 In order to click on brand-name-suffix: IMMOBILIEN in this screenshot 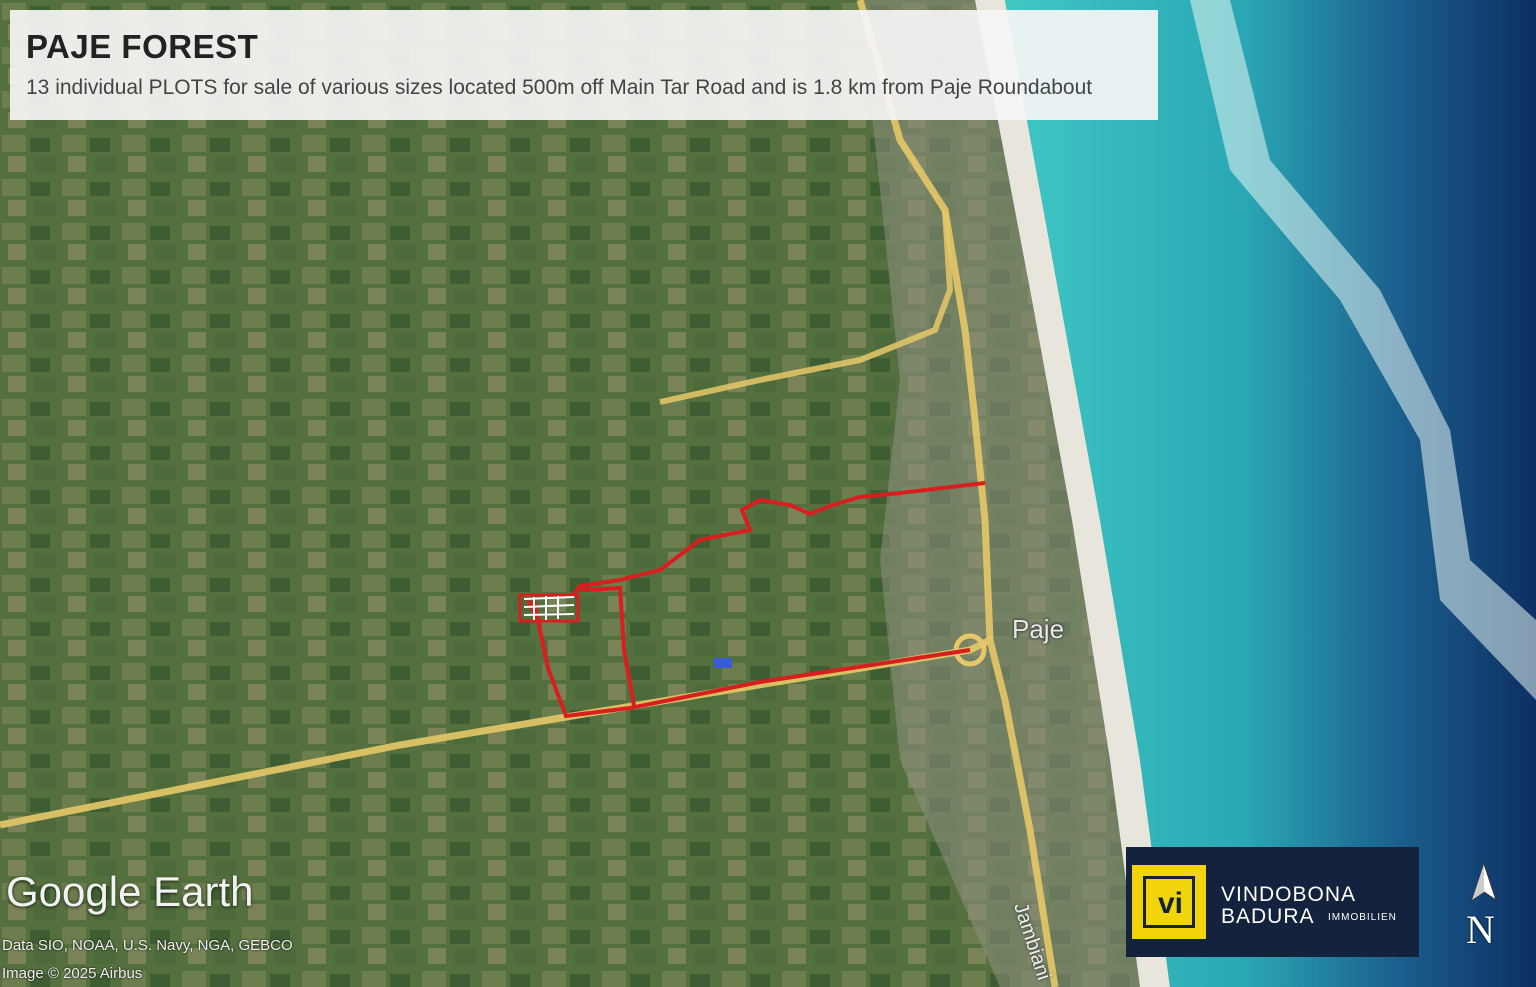, I will do `click(1362, 917)`.